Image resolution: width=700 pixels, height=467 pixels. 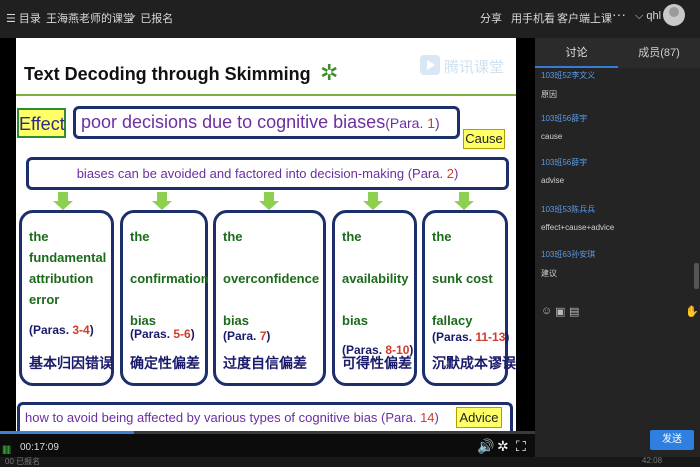 I want to click on chat-toolbar: ☺ ▣ ▤ ✋, so click(x=617, y=312).